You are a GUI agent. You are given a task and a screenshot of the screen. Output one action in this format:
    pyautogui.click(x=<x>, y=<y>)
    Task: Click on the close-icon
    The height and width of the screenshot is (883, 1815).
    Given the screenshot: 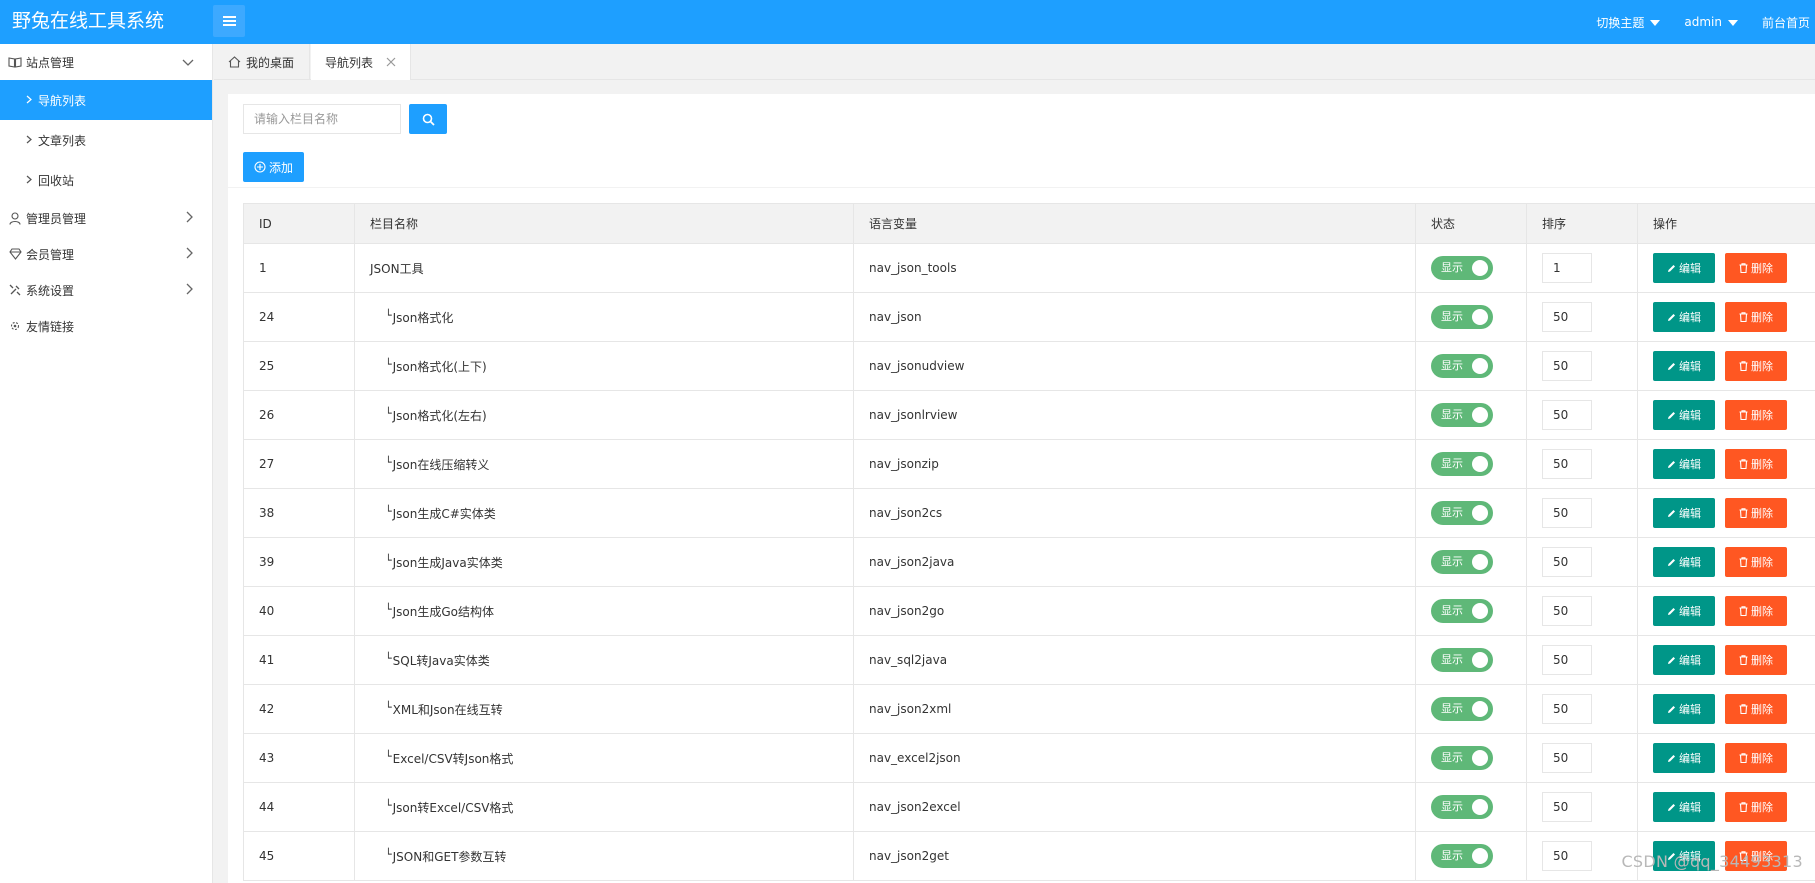 What is the action you would take?
    pyautogui.click(x=391, y=62)
    